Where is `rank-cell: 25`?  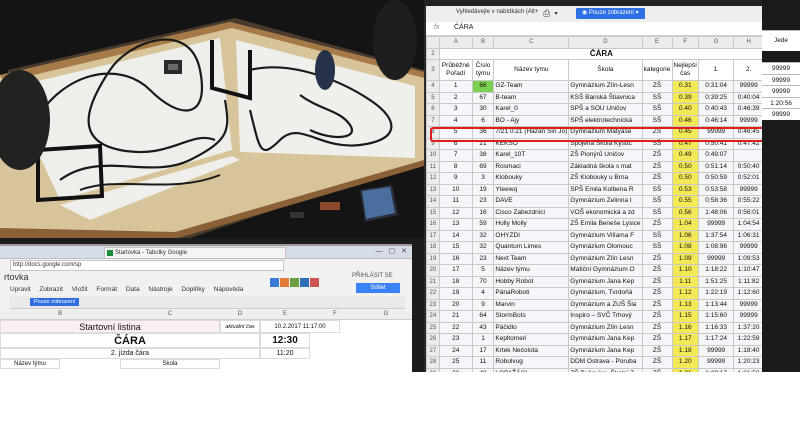 rank-cell: 25 is located at coordinates (455, 362).